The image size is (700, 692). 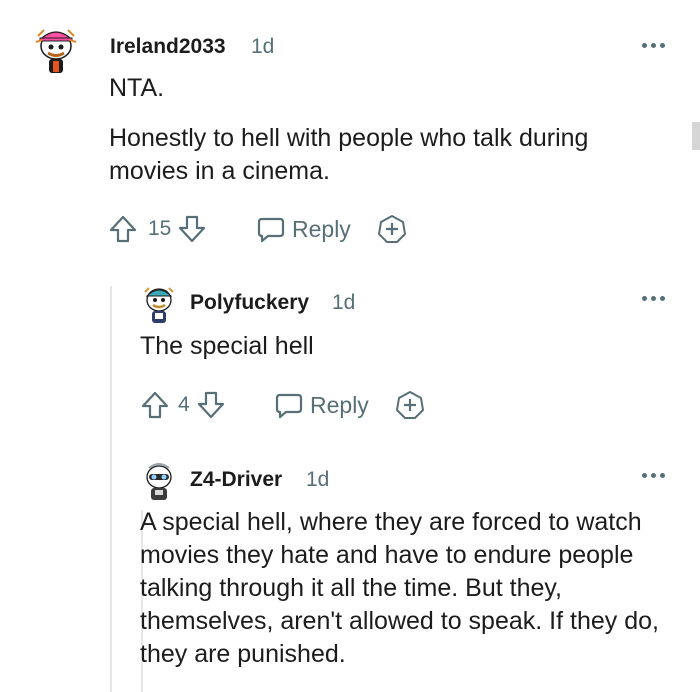 What do you see at coordinates (168, 47) in the screenshot?
I see `comment-username: Ireland2033` at bounding box center [168, 47].